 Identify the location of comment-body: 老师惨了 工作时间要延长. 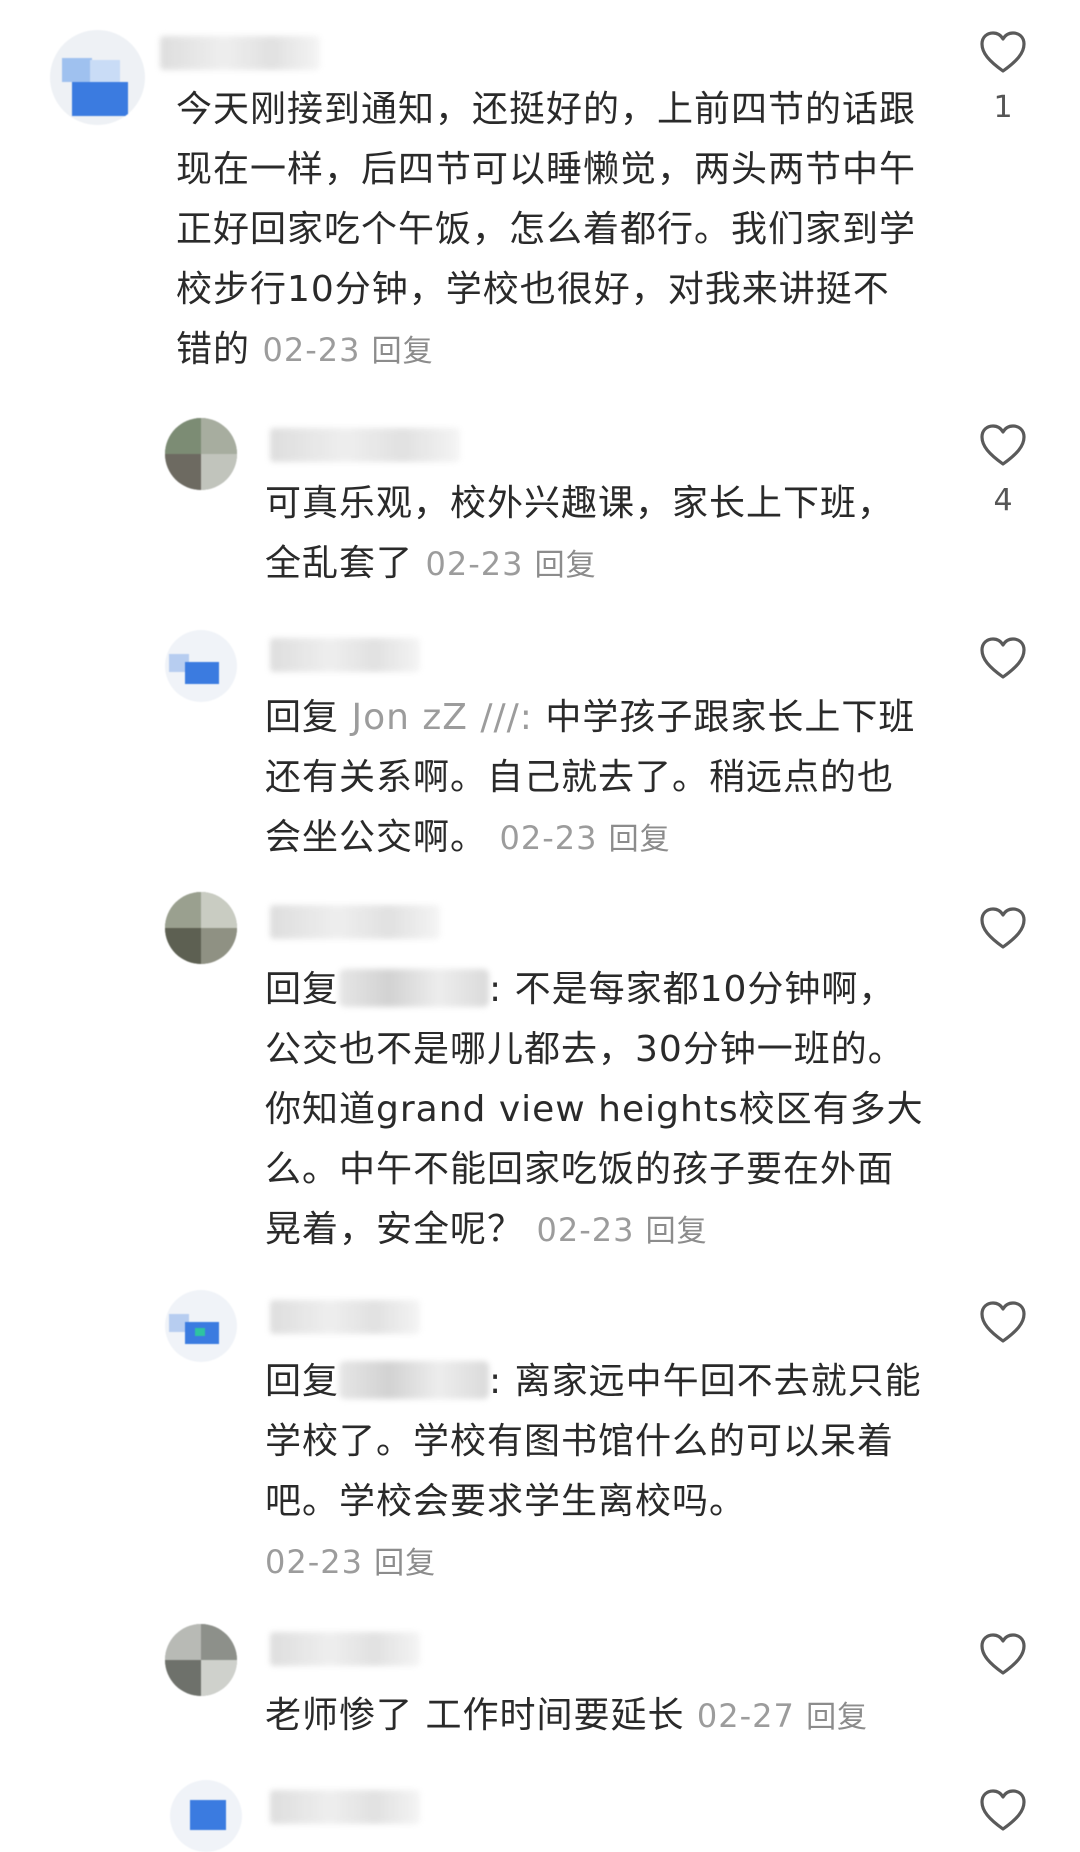
(475, 1715).